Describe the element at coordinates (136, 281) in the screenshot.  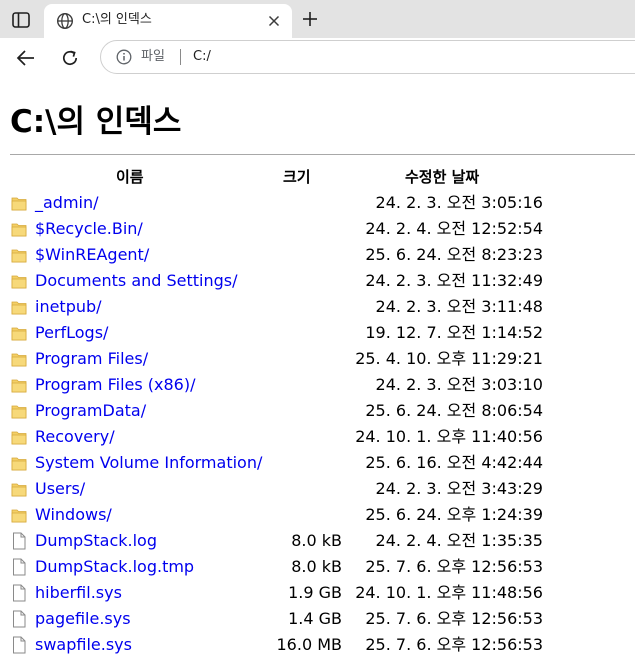
I see `folder-link: Documents and Settings/` at that location.